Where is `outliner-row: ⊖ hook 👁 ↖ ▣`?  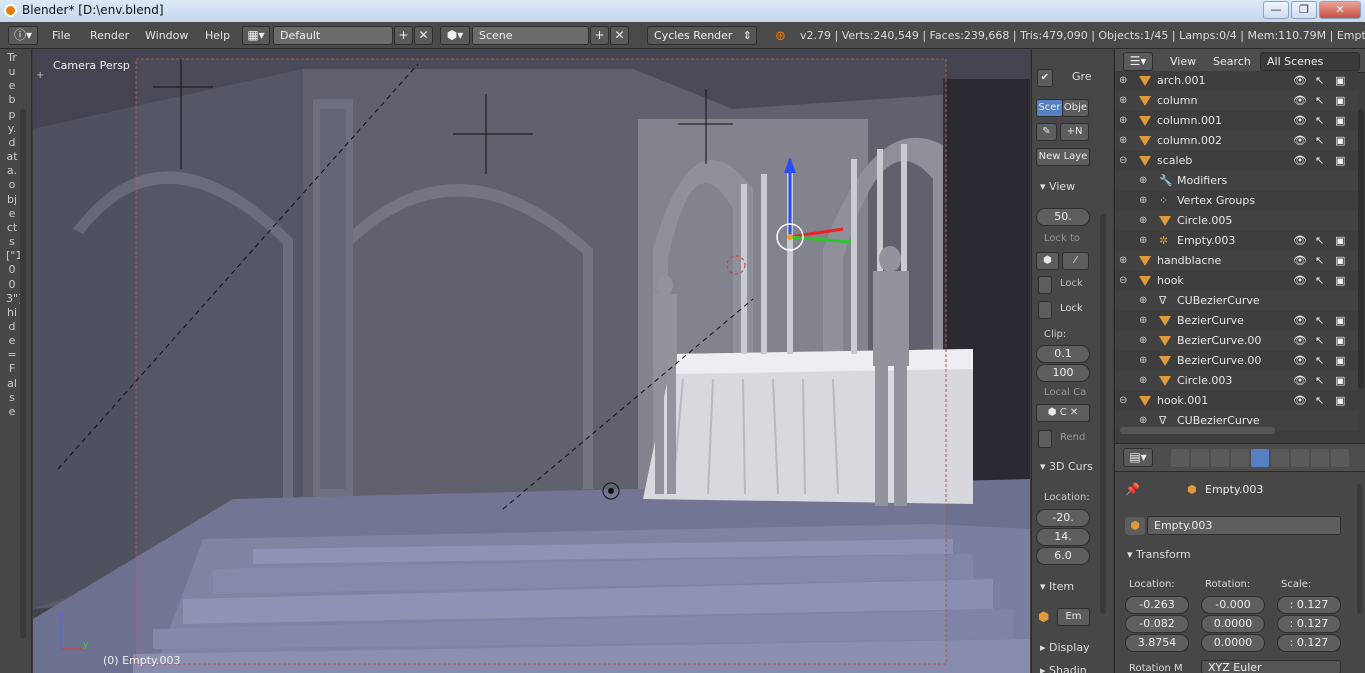
outliner-row: ⊖ hook 👁 ↖ ▣ is located at coordinates (1236, 281).